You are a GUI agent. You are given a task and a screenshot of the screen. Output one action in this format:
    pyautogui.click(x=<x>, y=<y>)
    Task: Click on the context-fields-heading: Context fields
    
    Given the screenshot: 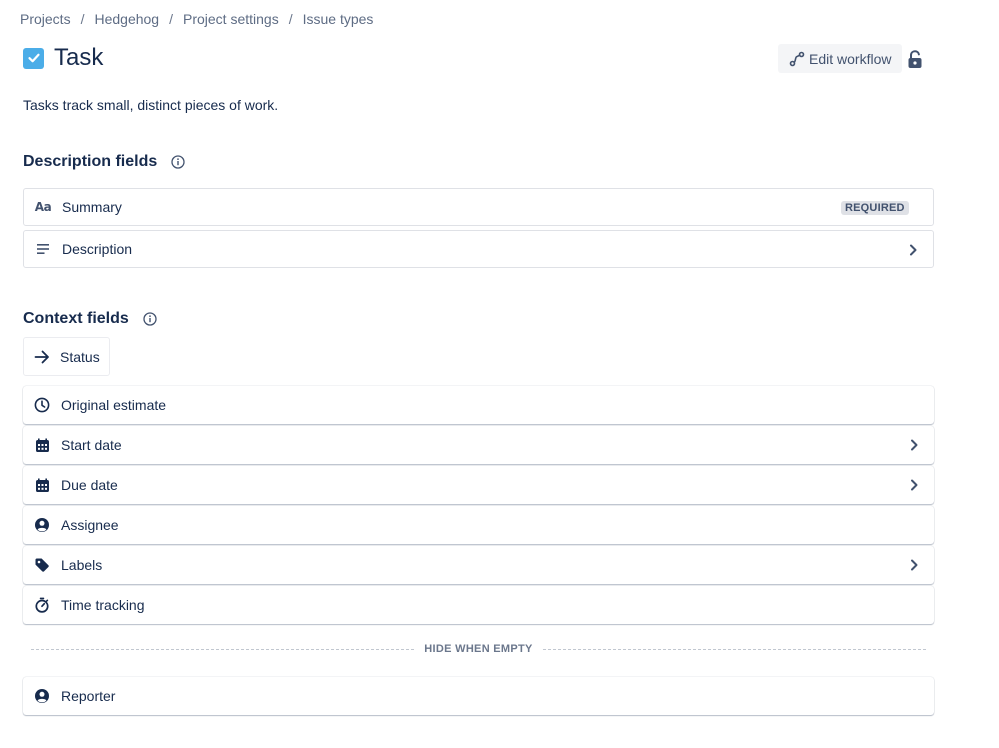 What is the action you would take?
    pyautogui.click(x=90, y=319)
    